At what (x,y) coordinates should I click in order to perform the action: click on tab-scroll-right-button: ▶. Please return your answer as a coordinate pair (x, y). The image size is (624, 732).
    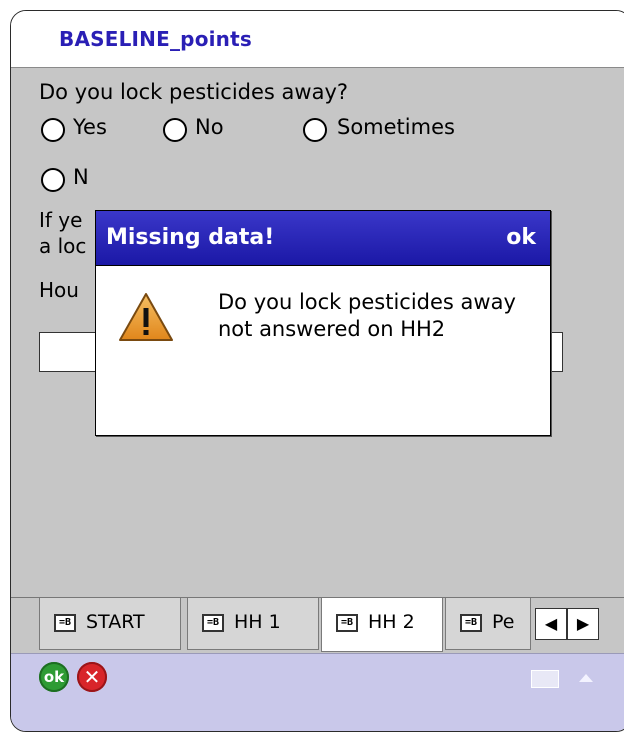
    Looking at the image, I should click on (583, 624).